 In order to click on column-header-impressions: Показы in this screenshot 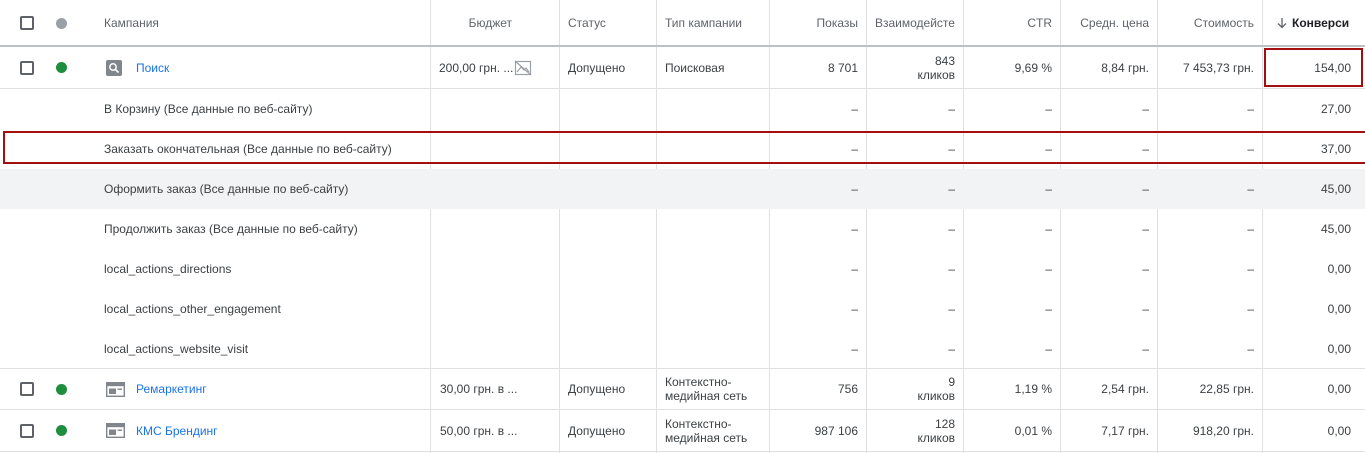, I will do `click(814, 23)`.